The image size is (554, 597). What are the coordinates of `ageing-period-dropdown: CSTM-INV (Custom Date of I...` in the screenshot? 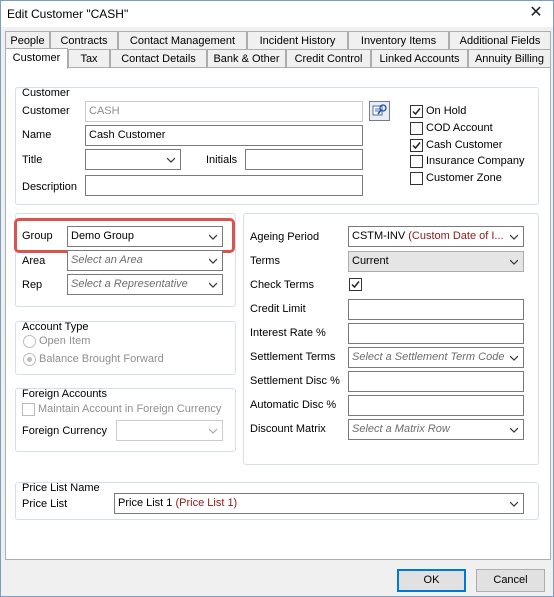 It's located at (436, 236).